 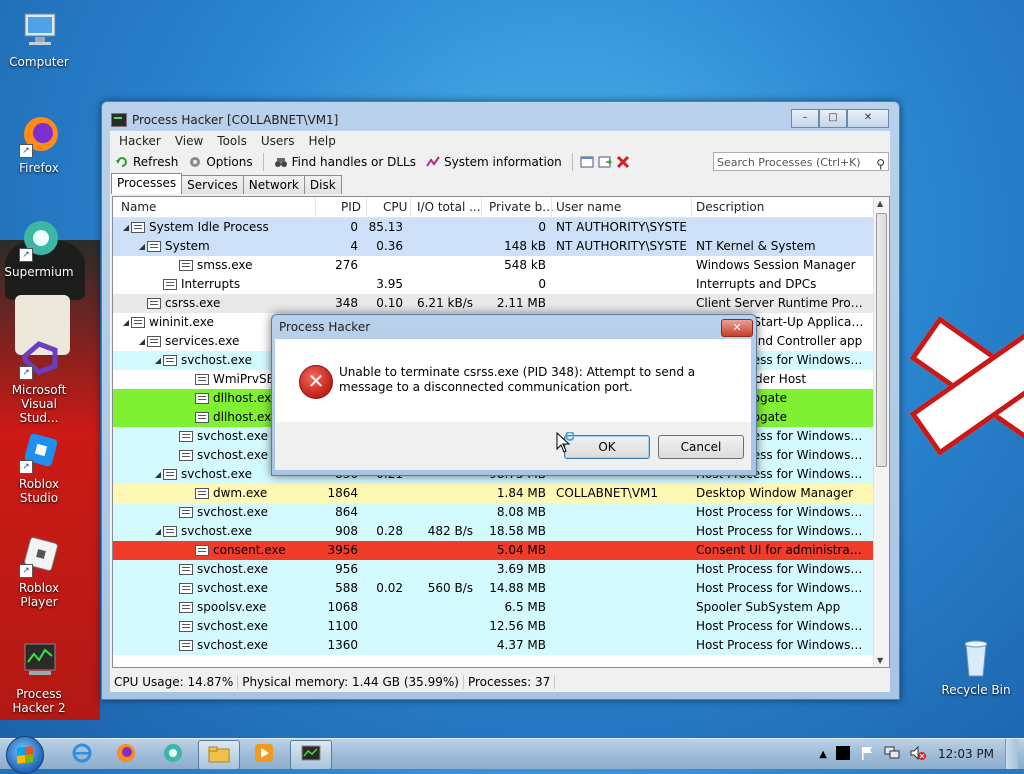 I want to click on terminate-icon, so click(x=623, y=162).